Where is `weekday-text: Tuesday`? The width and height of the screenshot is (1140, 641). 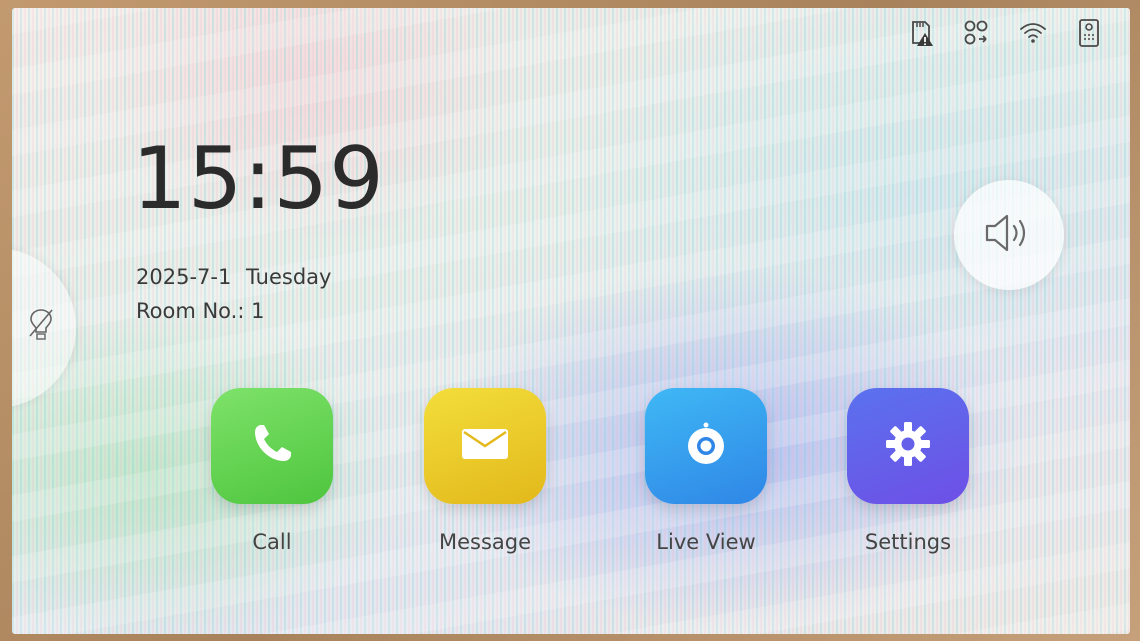 weekday-text: Tuesday is located at coordinates (289, 277).